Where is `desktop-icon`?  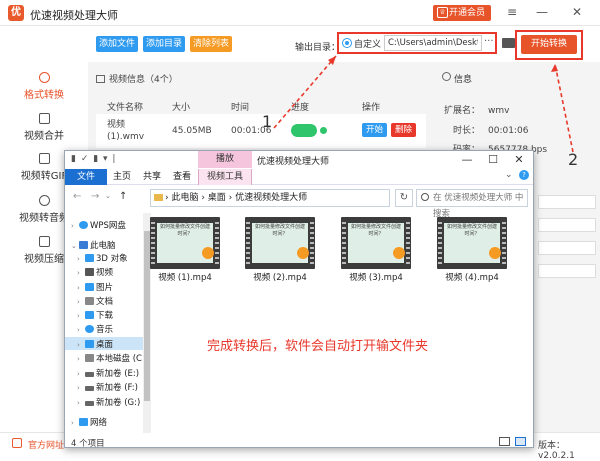
desktop-icon is located at coordinates (89, 344).